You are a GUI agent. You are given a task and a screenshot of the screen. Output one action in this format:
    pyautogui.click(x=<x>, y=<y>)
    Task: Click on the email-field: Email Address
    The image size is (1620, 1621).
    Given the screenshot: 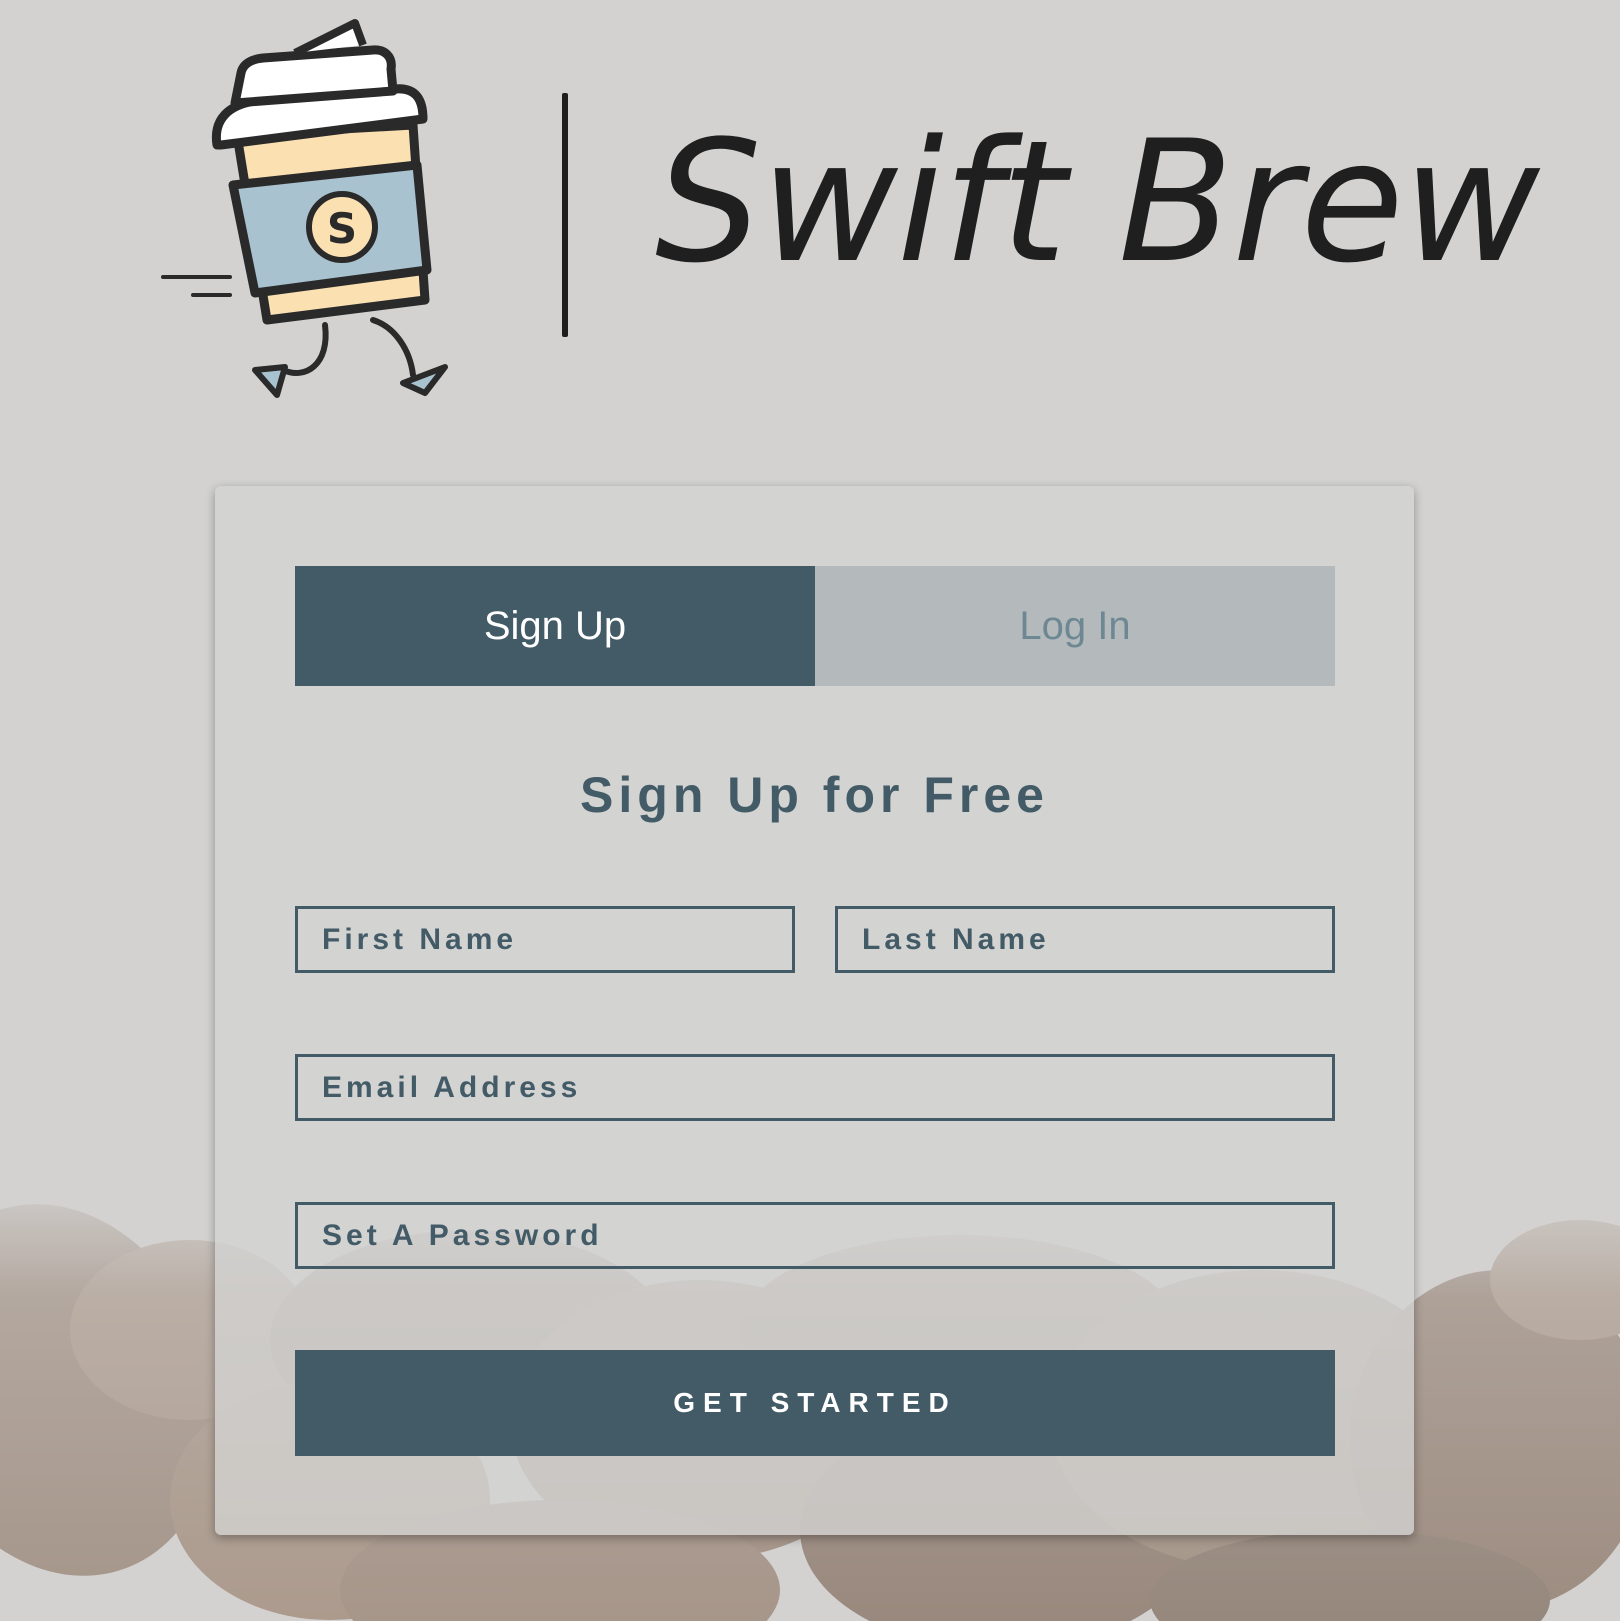 What is the action you would take?
    pyautogui.click(x=815, y=1087)
    